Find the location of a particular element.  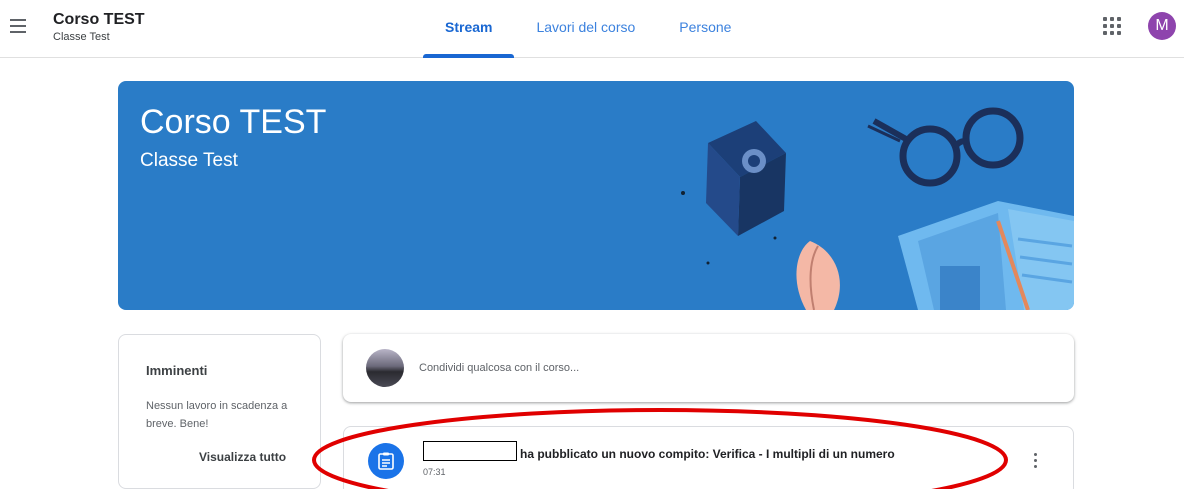

view-all-link: Visualizza tutto is located at coordinates (242, 457).